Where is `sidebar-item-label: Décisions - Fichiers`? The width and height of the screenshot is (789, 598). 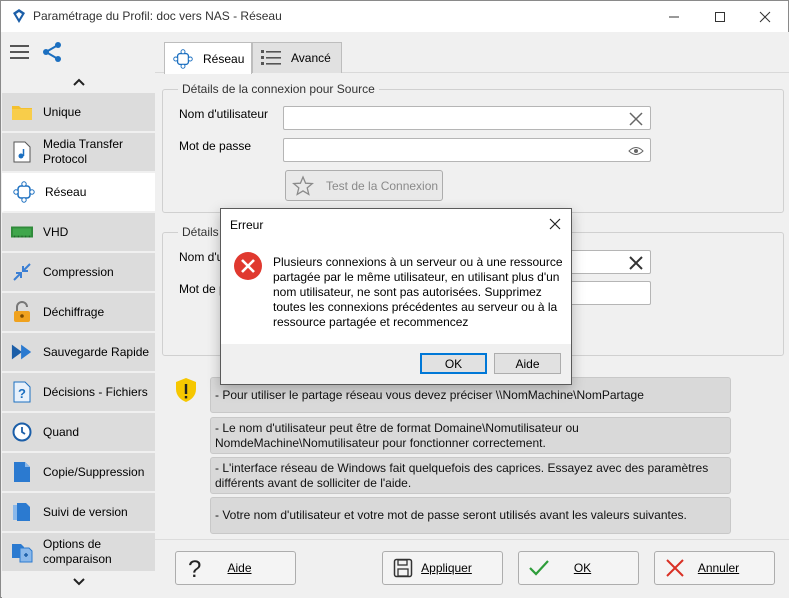
sidebar-item-label: Décisions - Fichiers is located at coordinates (95, 391).